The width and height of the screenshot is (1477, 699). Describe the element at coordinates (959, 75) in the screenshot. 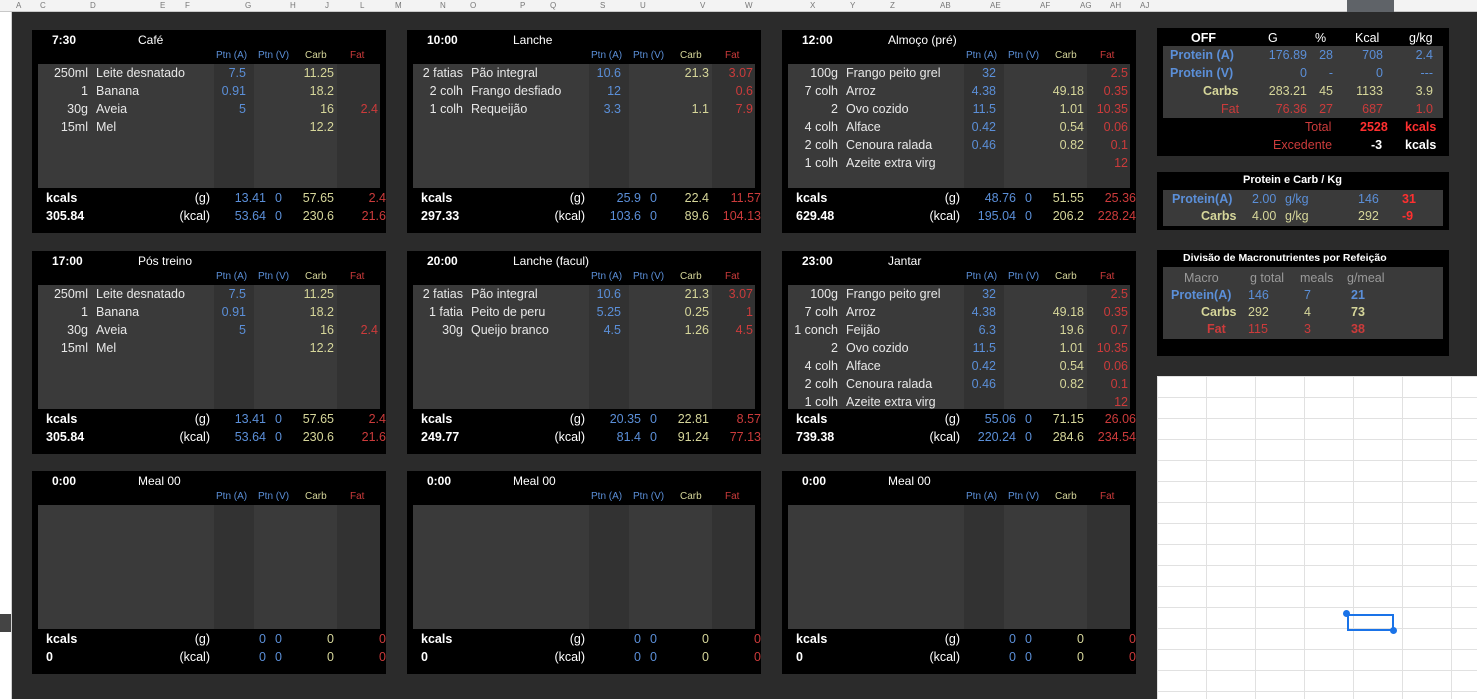

I see `food-row: 100g Frango peito grel 32 2.5` at that location.